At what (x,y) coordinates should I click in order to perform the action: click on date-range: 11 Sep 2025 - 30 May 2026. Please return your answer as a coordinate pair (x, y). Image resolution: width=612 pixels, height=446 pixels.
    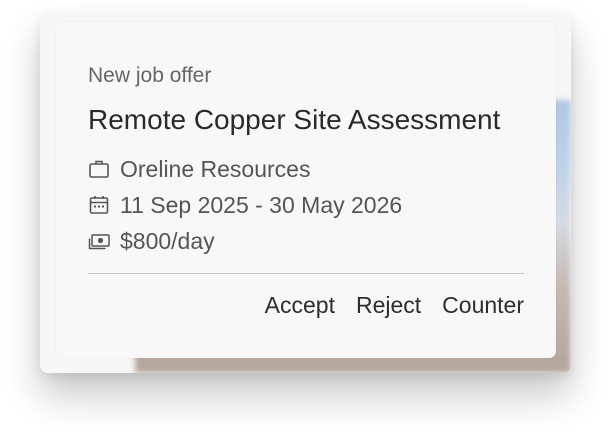
    Looking at the image, I should click on (261, 204).